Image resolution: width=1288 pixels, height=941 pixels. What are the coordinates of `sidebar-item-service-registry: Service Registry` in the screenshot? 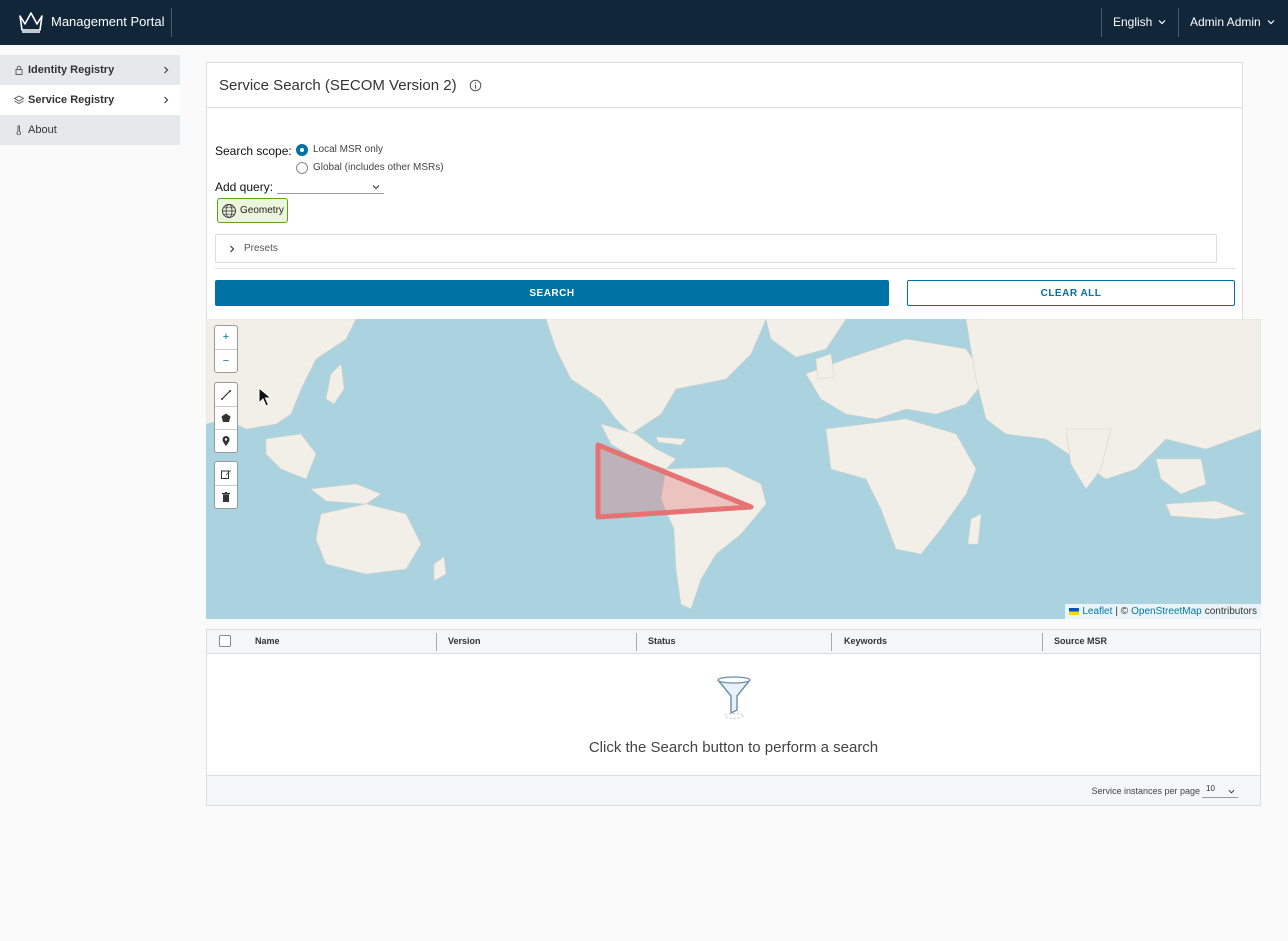 It's located at (90, 100).